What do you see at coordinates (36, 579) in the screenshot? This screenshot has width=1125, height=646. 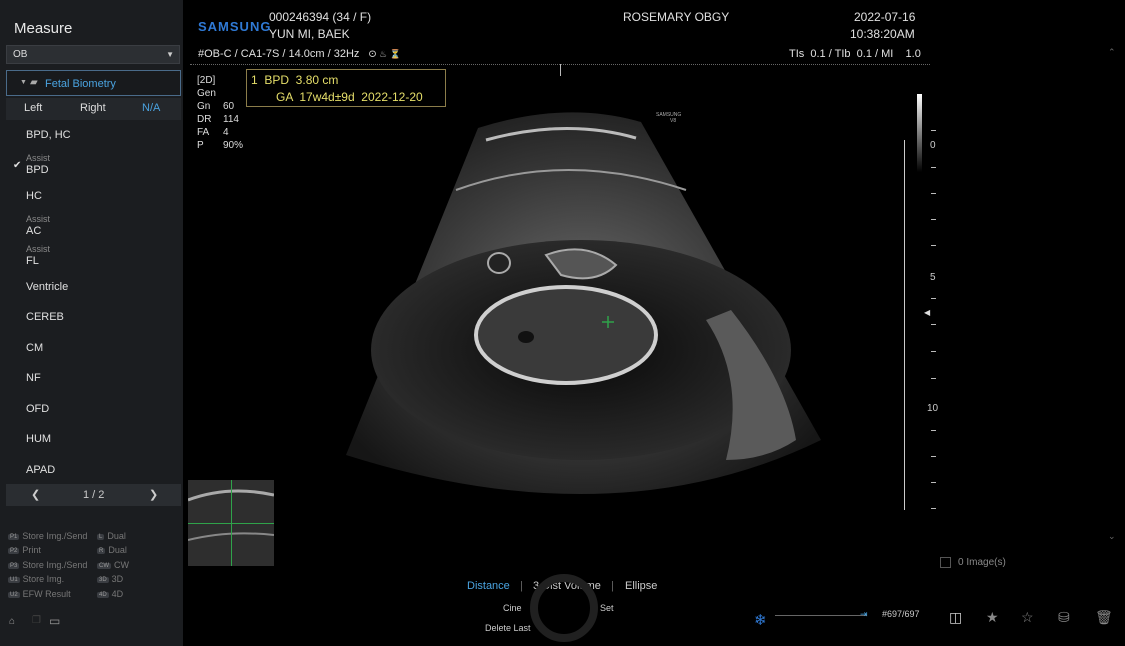 I see `key-u1: U1 Store Img.` at bounding box center [36, 579].